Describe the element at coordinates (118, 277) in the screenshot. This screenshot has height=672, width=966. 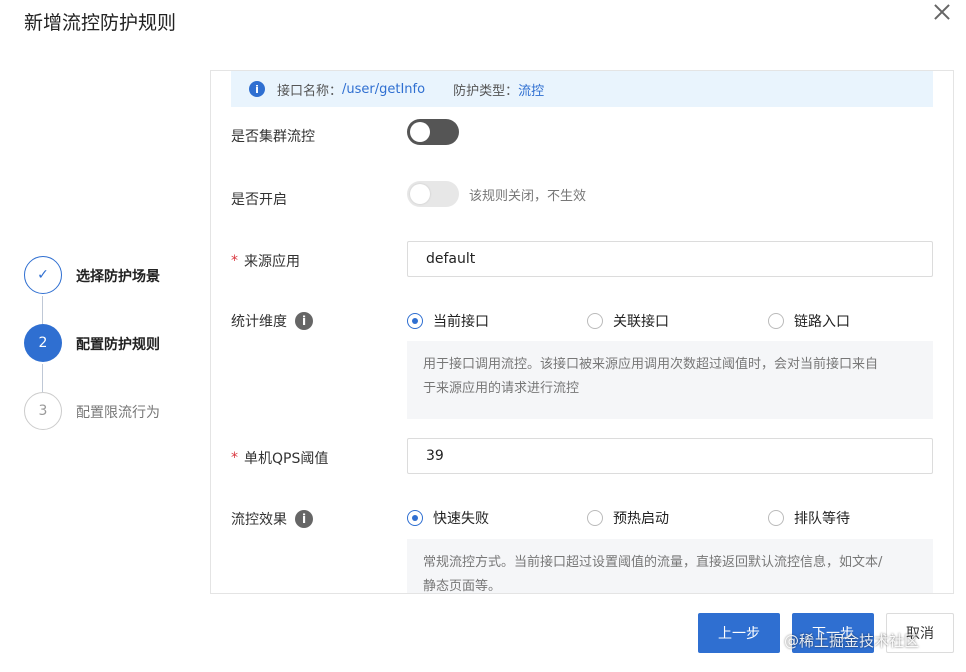
I see `step-label: 选择防护场景` at that location.